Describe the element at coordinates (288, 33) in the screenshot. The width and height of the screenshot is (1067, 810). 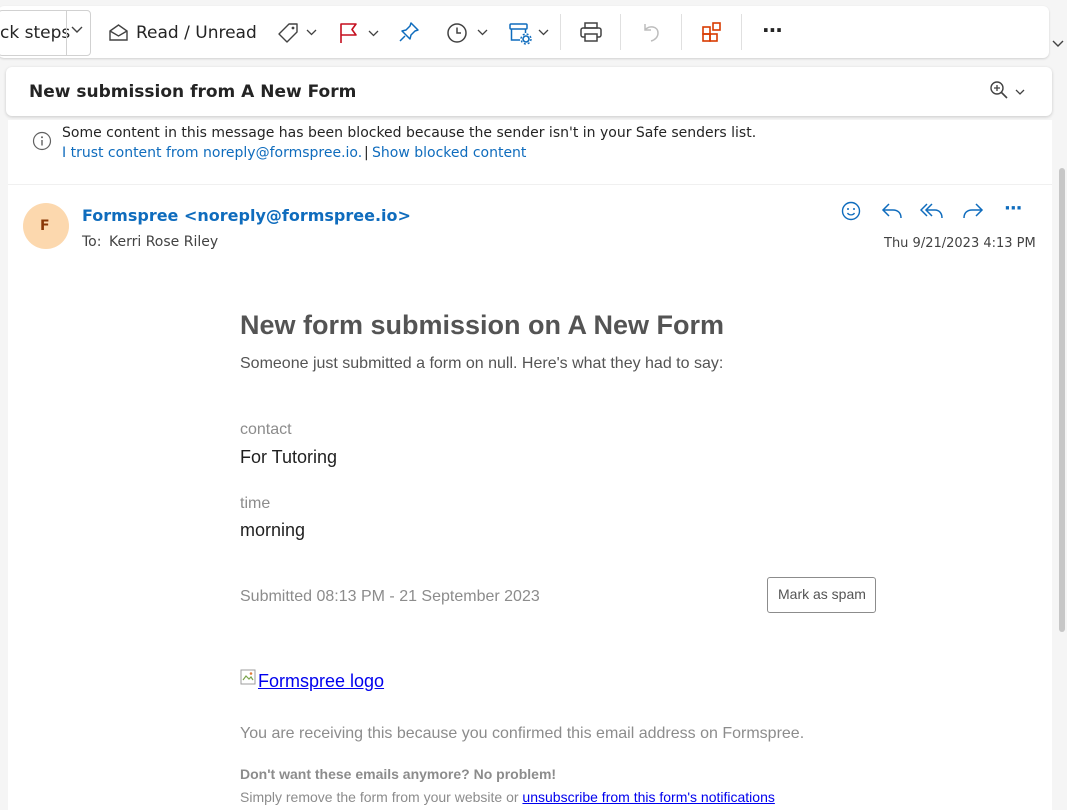
I see `tag-icon` at that location.